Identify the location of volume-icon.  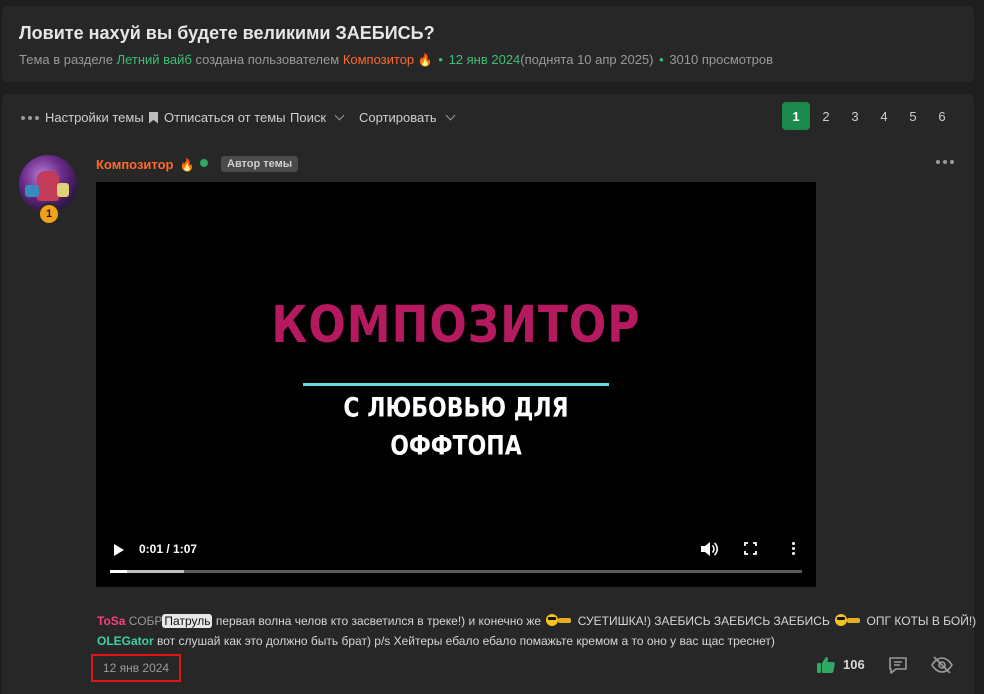
(709, 549).